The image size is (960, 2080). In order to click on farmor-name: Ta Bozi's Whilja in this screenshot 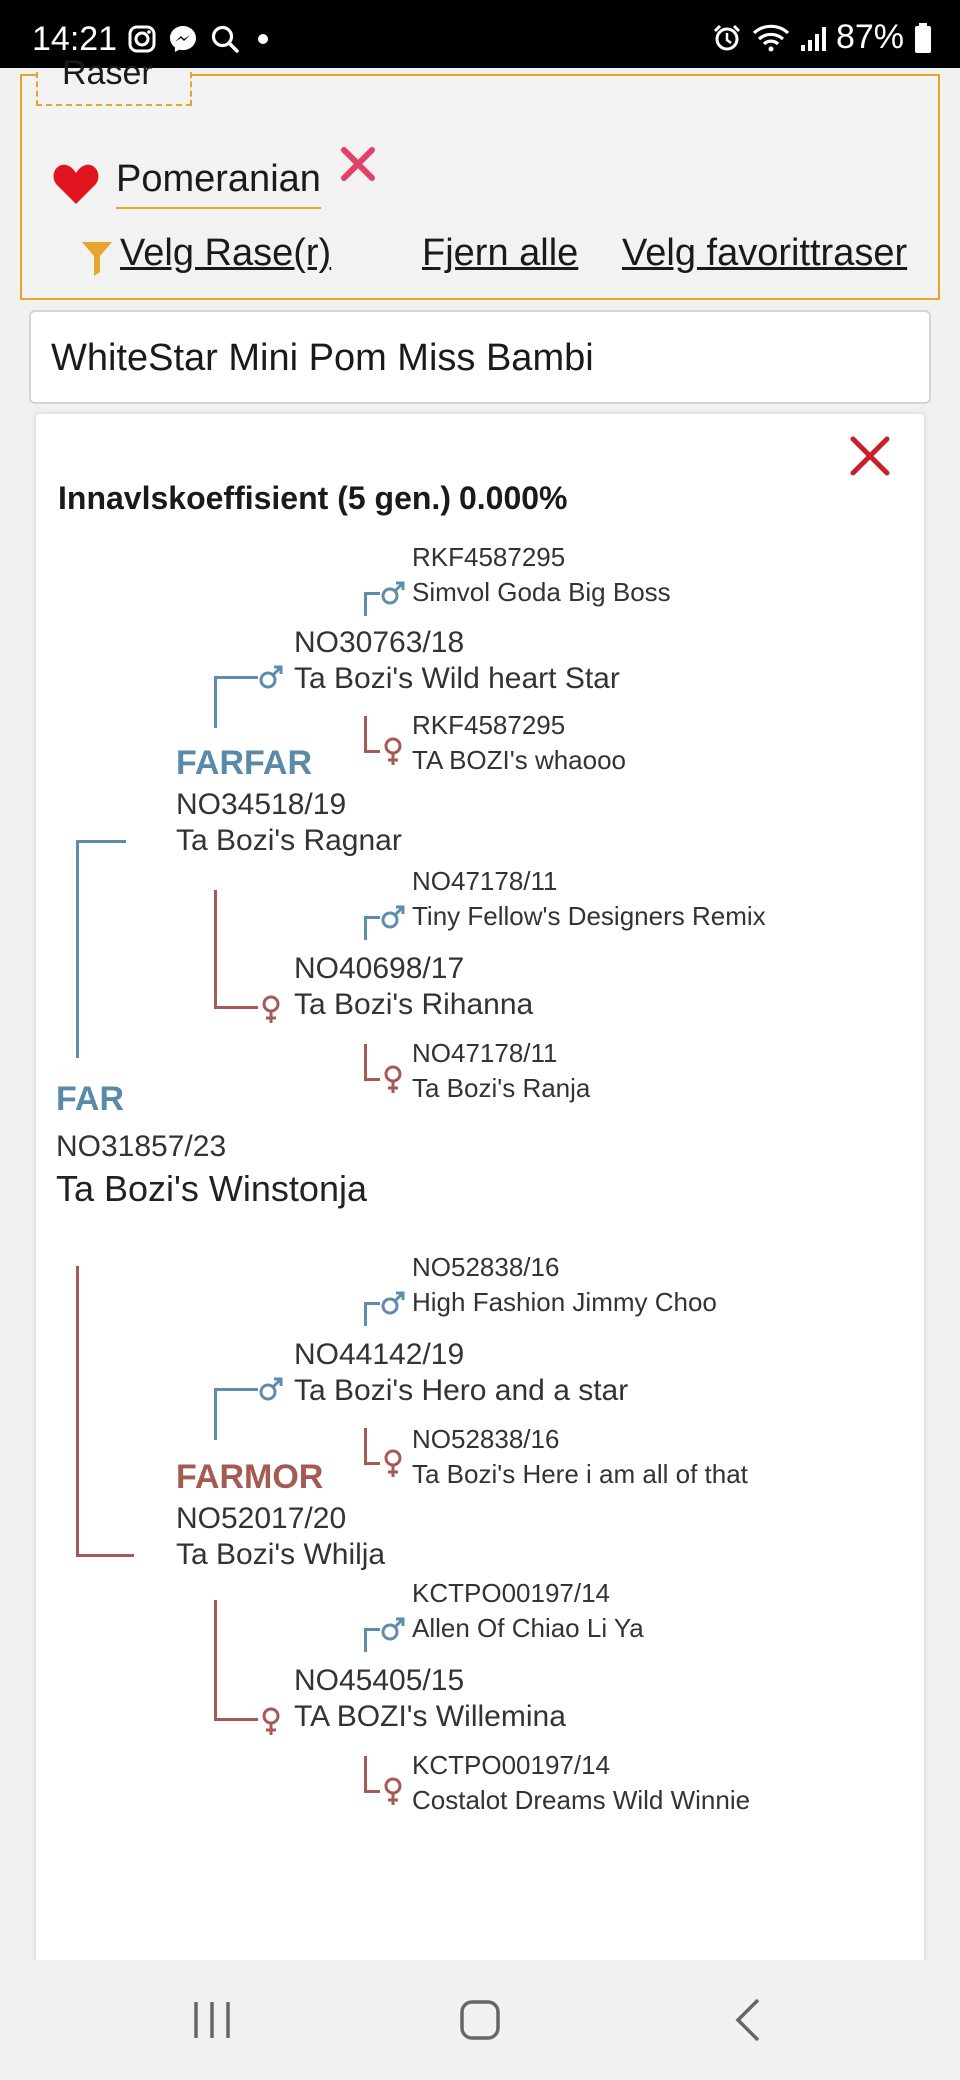, I will do `click(280, 1555)`.